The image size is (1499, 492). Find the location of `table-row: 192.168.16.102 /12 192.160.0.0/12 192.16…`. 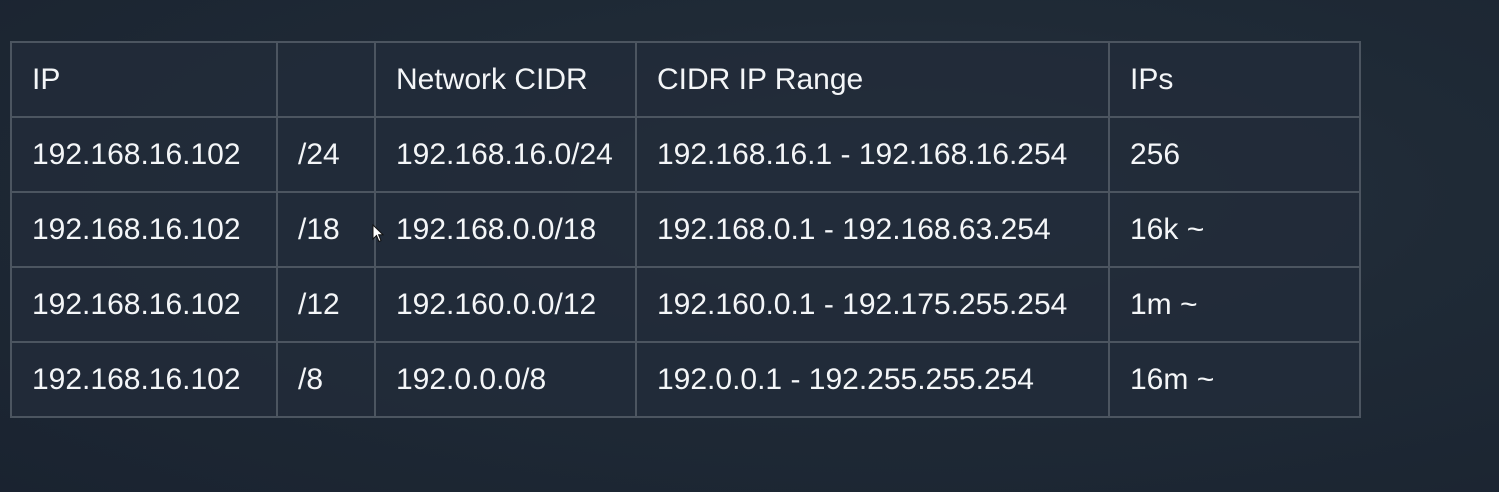

table-row: 192.168.16.102 /12 192.160.0.0/12 192.16… is located at coordinates (685, 304).